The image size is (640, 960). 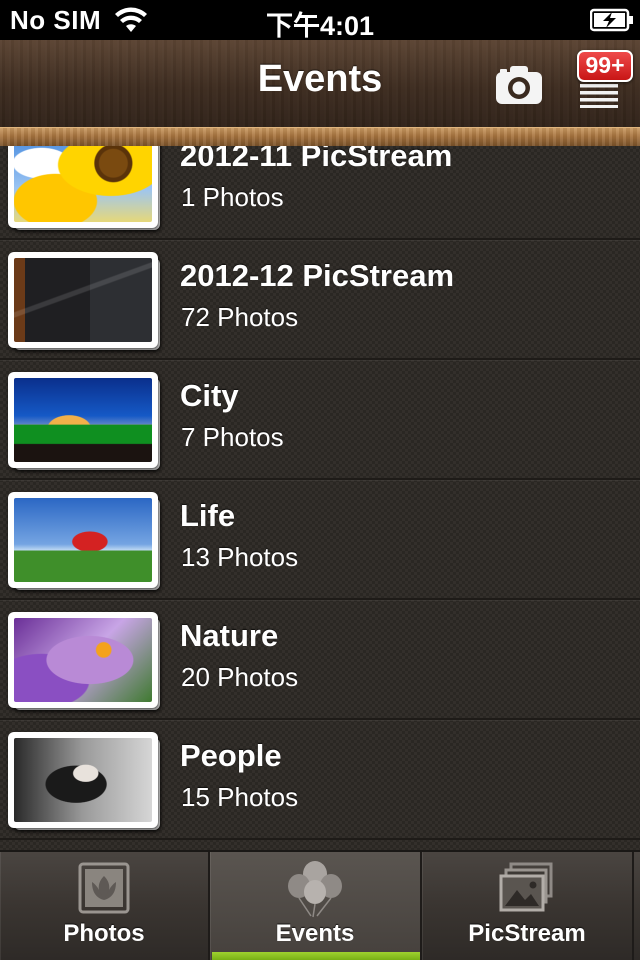 I want to click on event-row: City 7 Photos, so click(x=320, y=420).